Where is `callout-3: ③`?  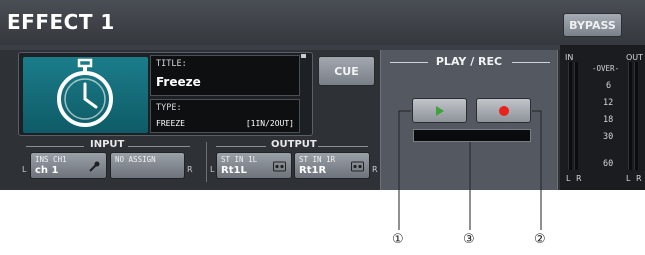 callout-3: ③ is located at coordinates (469, 239).